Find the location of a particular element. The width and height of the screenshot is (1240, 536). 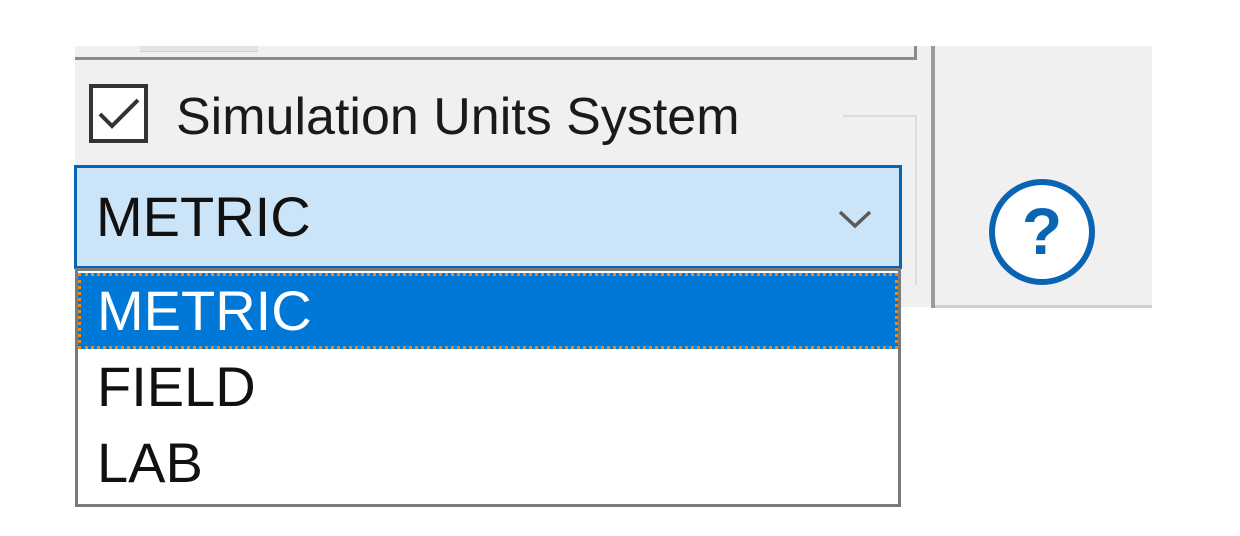

panel-bottom-edge is located at coordinates (1043, 306).